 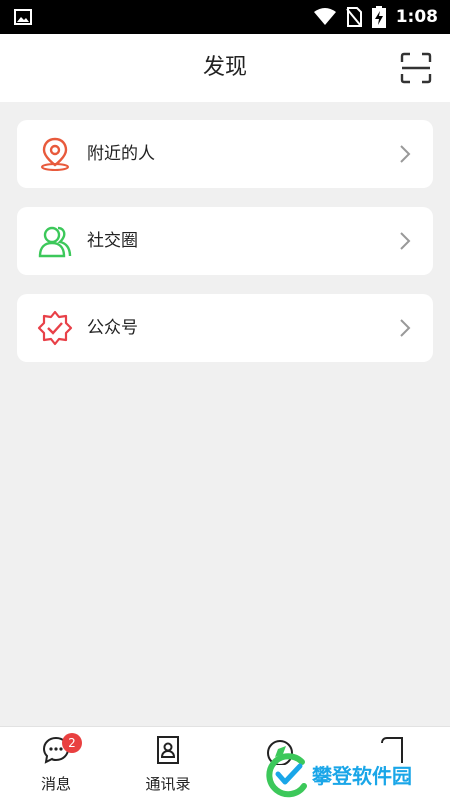 What do you see at coordinates (55, 328) in the screenshot?
I see `verified-badge-icon` at bounding box center [55, 328].